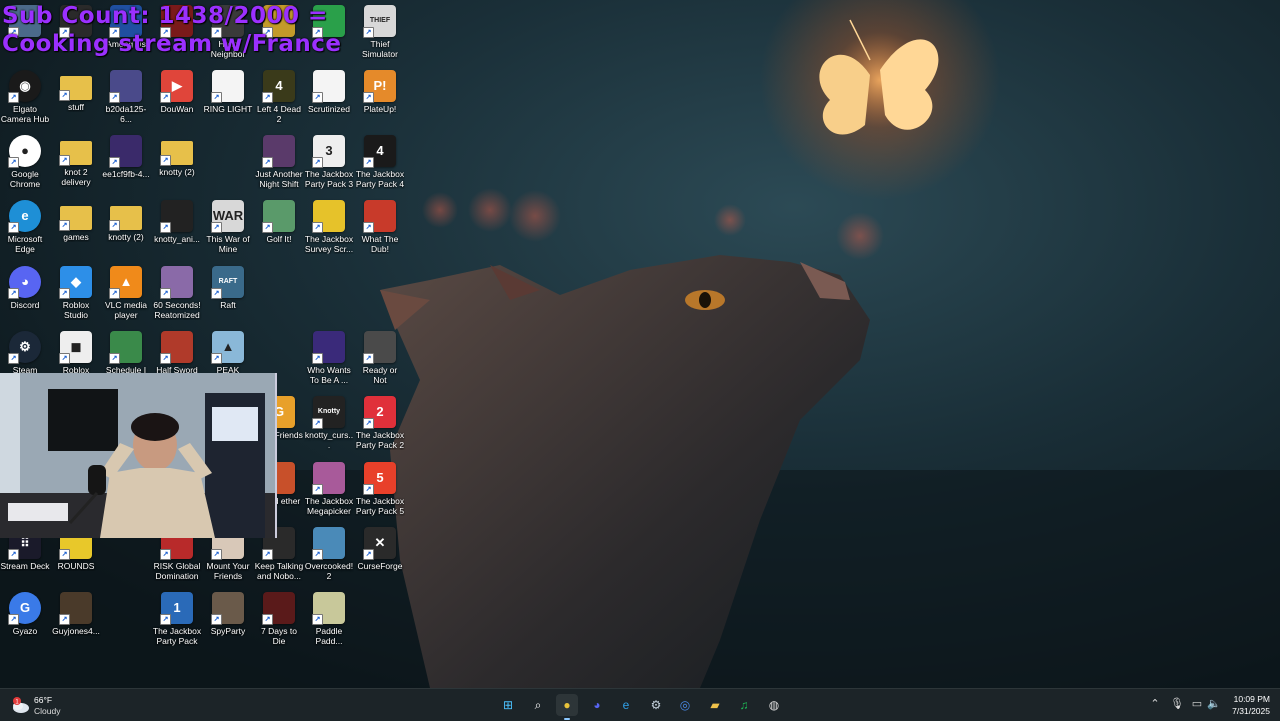 The height and width of the screenshot is (721, 1280). Describe the element at coordinates (329, 109) in the screenshot. I see `desktop-icon-label: Scrutinized` at that location.